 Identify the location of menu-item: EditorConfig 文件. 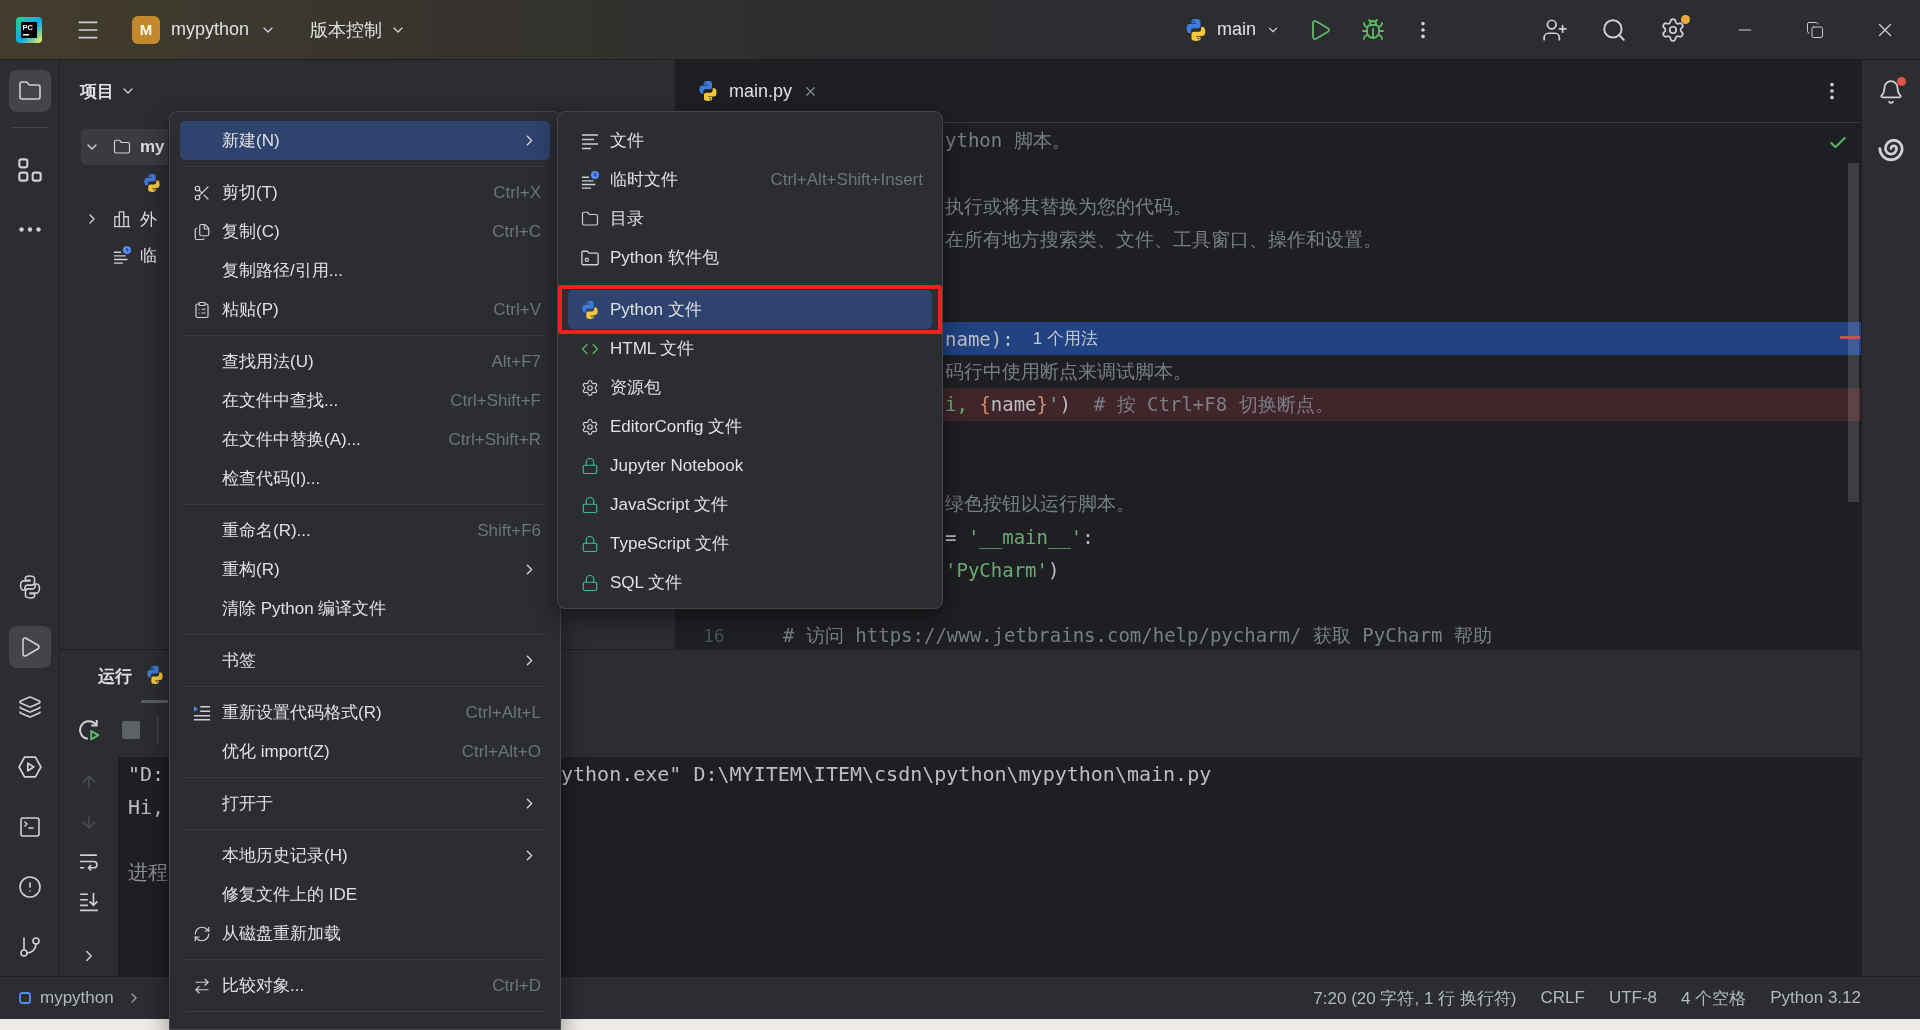
(750, 426).